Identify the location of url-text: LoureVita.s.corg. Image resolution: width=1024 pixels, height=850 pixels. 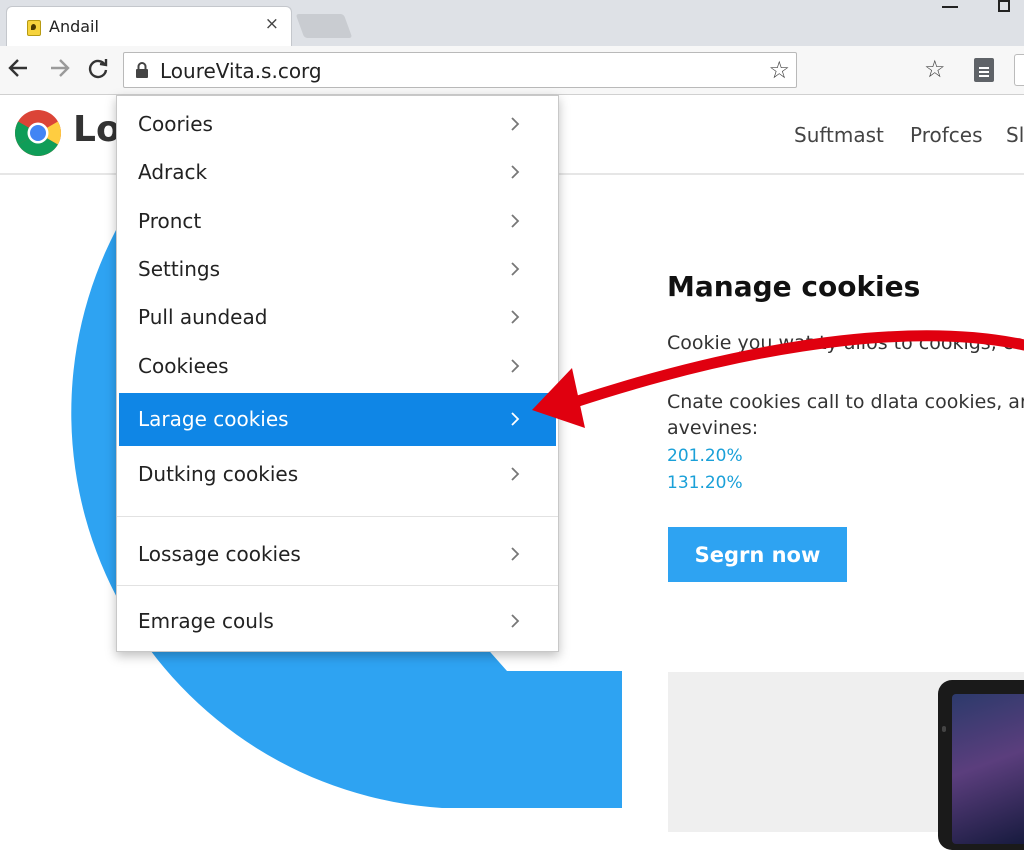
(241, 71).